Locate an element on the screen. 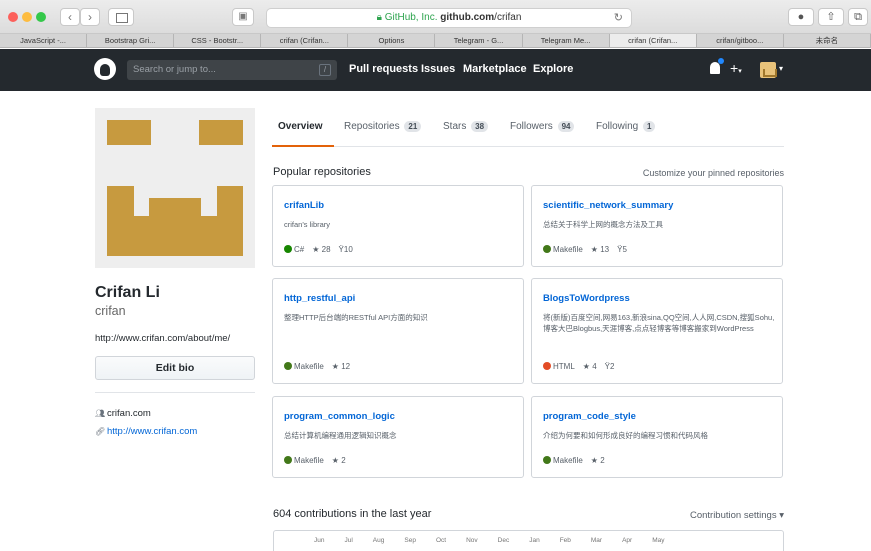 This screenshot has width=871, height=551. tab-stars: Stars 38 is located at coordinates (466, 126).